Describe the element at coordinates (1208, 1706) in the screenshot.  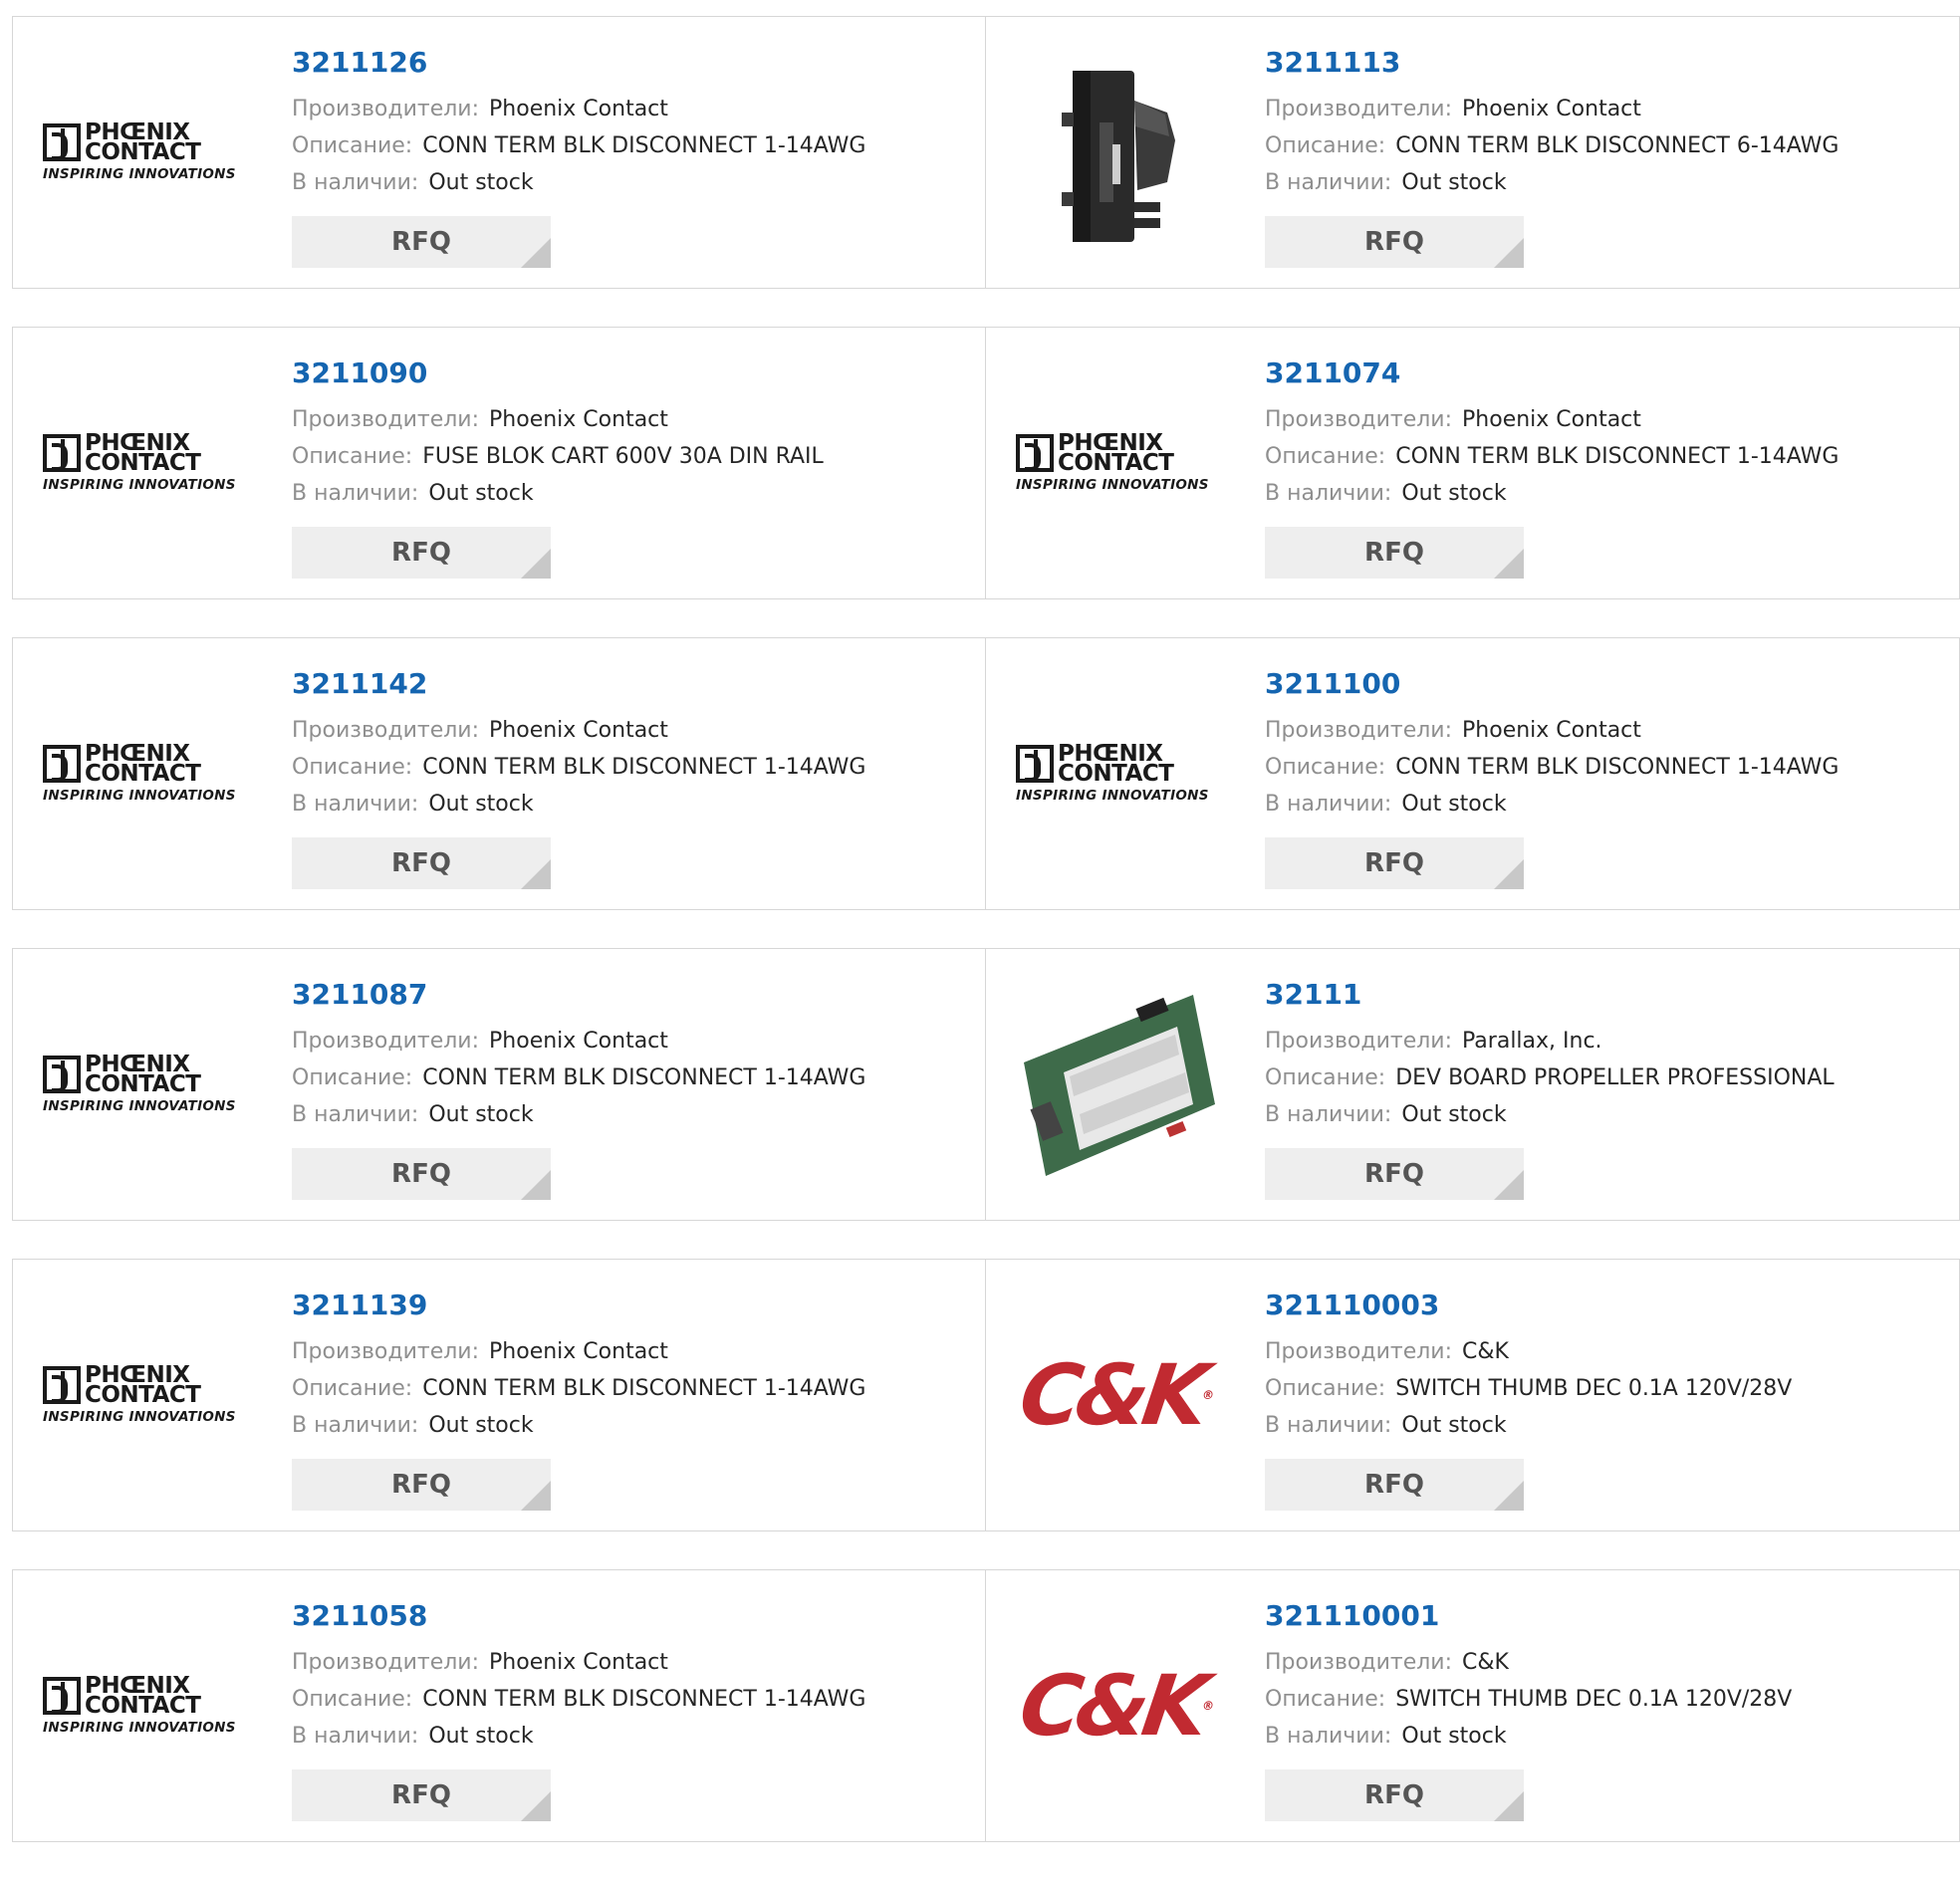
I see `registered-mark: ®` at that location.